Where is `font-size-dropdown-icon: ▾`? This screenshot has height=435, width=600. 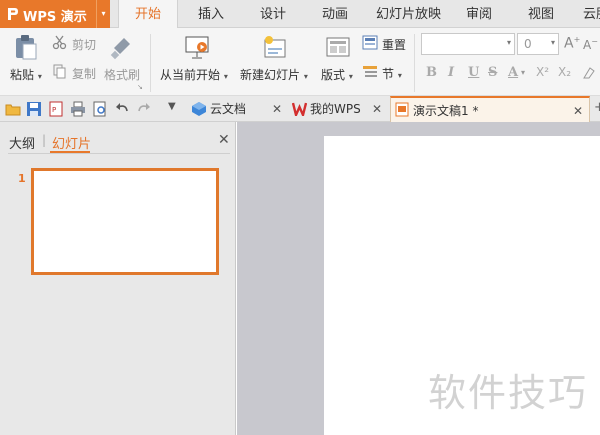
font-size-dropdown-icon: ▾ is located at coordinates (552, 42).